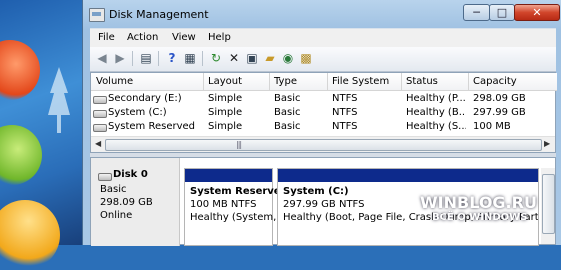 The height and width of the screenshot is (270, 561). I want to click on scroll-left-icon: ◀, so click(98, 143).